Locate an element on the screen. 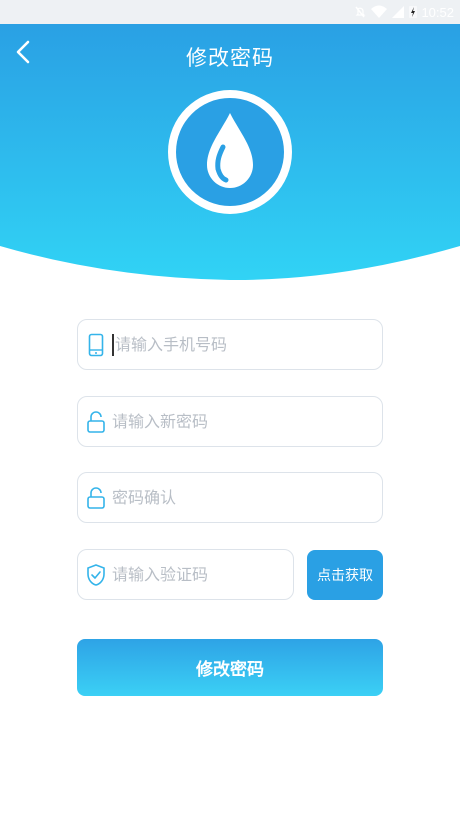 The height and width of the screenshot is (819, 460). app-logo is located at coordinates (230, 152).